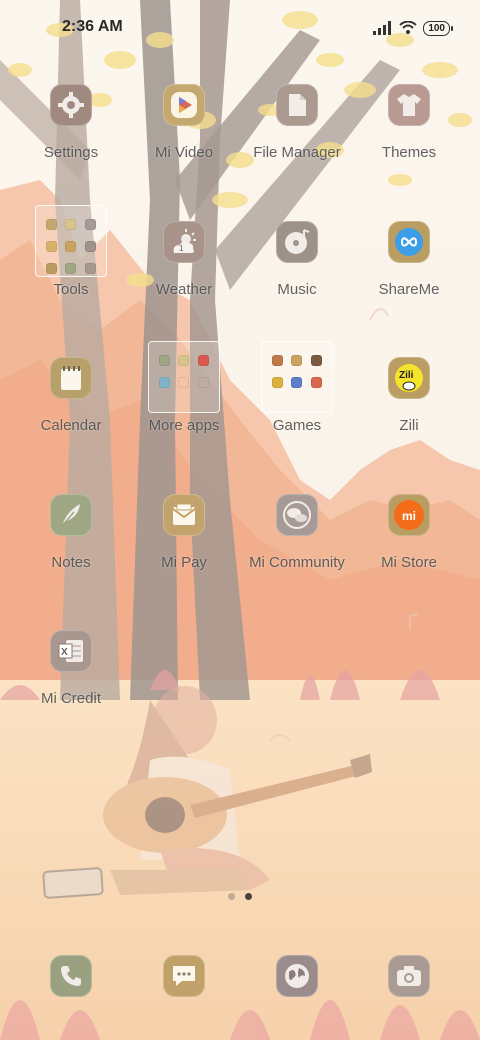 The image size is (480, 1040). What do you see at coordinates (297, 976) in the screenshot?
I see `globe-icon` at bounding box center [297, 976].